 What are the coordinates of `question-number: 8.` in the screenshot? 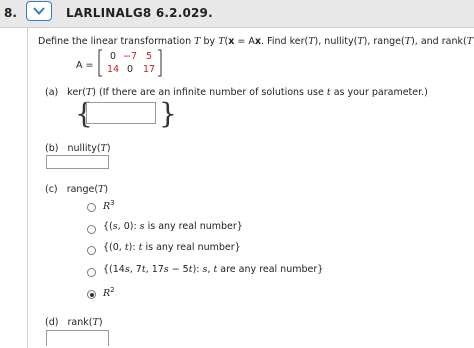 It's located at (10, 13).